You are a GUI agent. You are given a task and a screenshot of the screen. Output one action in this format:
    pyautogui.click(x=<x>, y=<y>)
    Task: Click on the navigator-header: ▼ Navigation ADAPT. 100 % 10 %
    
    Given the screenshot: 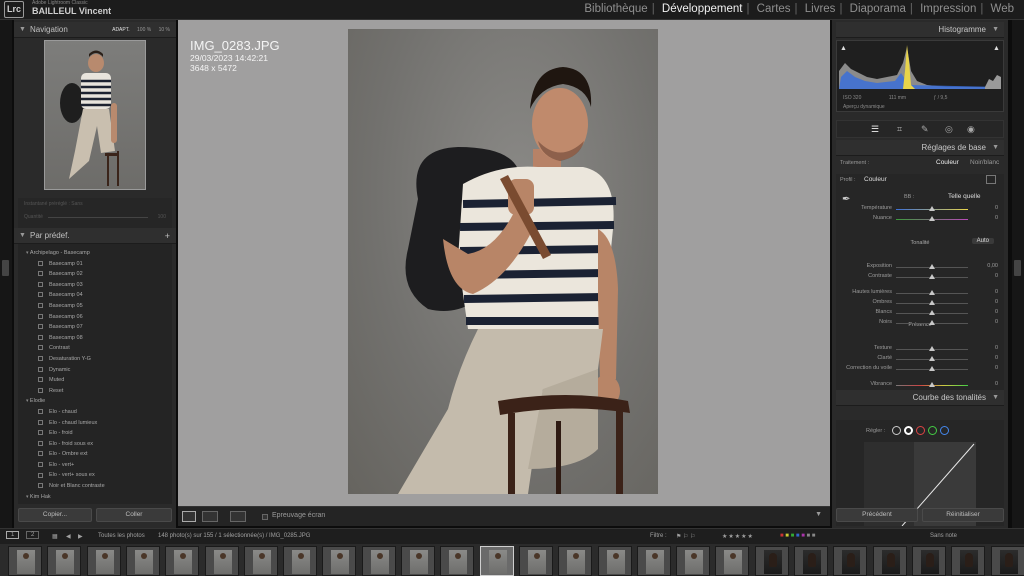 What is the action you would take?
    pyautogui.click(x=95, y=30)
    